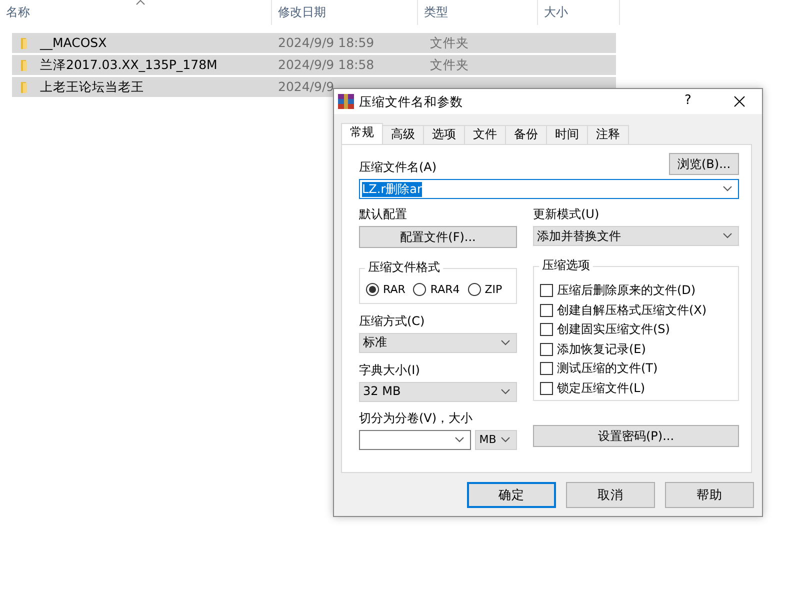  What do you see at coordinates (346, 101) in the screenshot?
I see `app-icon` at bounding box center [346, 101].